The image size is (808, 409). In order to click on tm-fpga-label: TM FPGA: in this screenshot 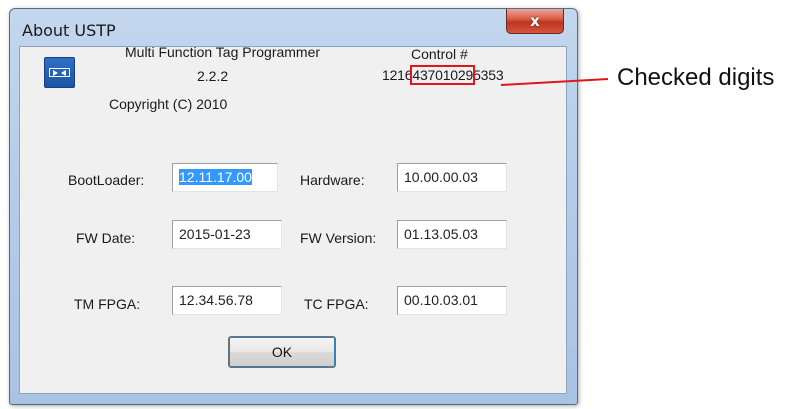, I will do `click(107, 304)`.